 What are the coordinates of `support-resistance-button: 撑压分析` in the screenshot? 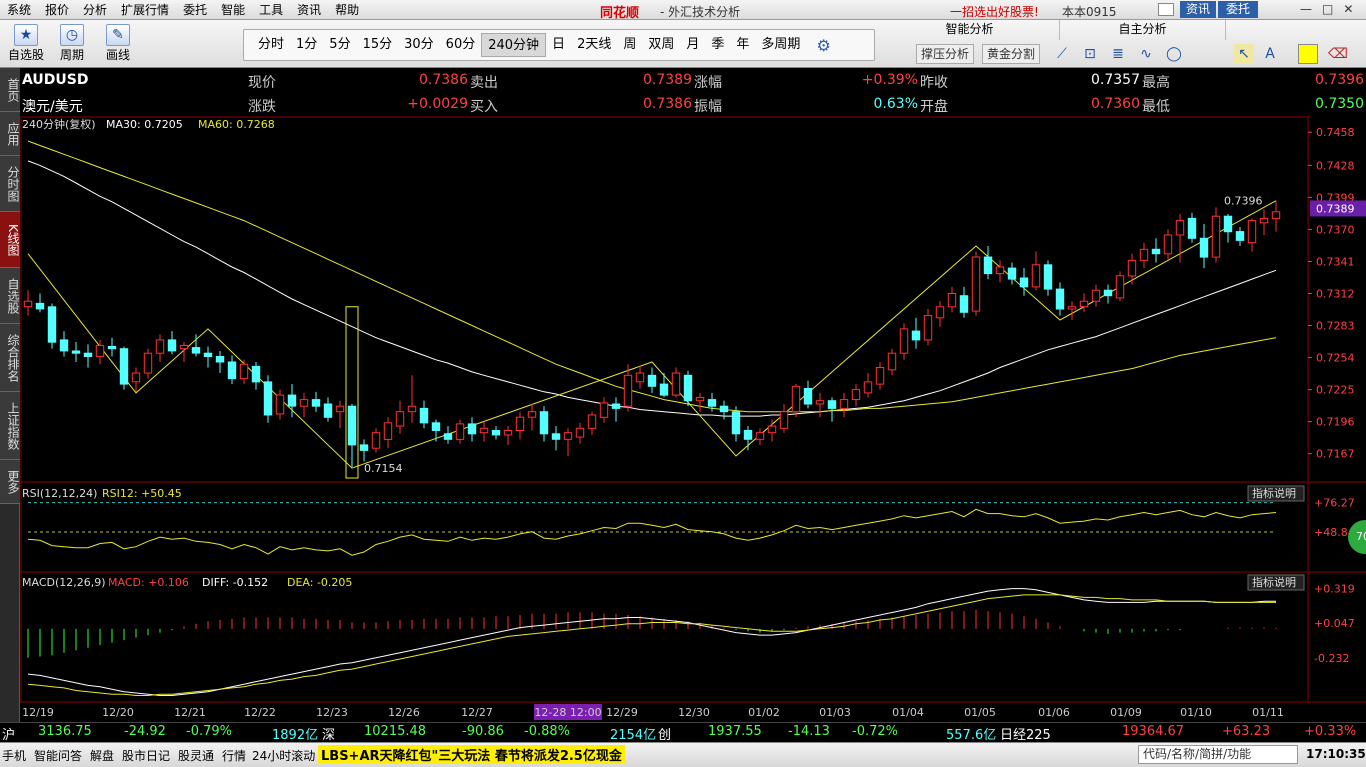 It's located at (945, 54).